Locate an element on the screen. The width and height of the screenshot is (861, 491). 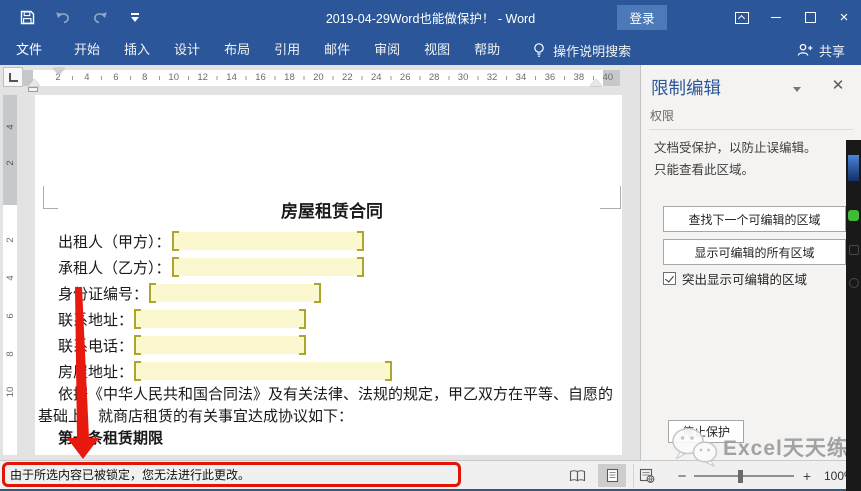
form-row: 房屋地址： is located at coordinates (332, 371).